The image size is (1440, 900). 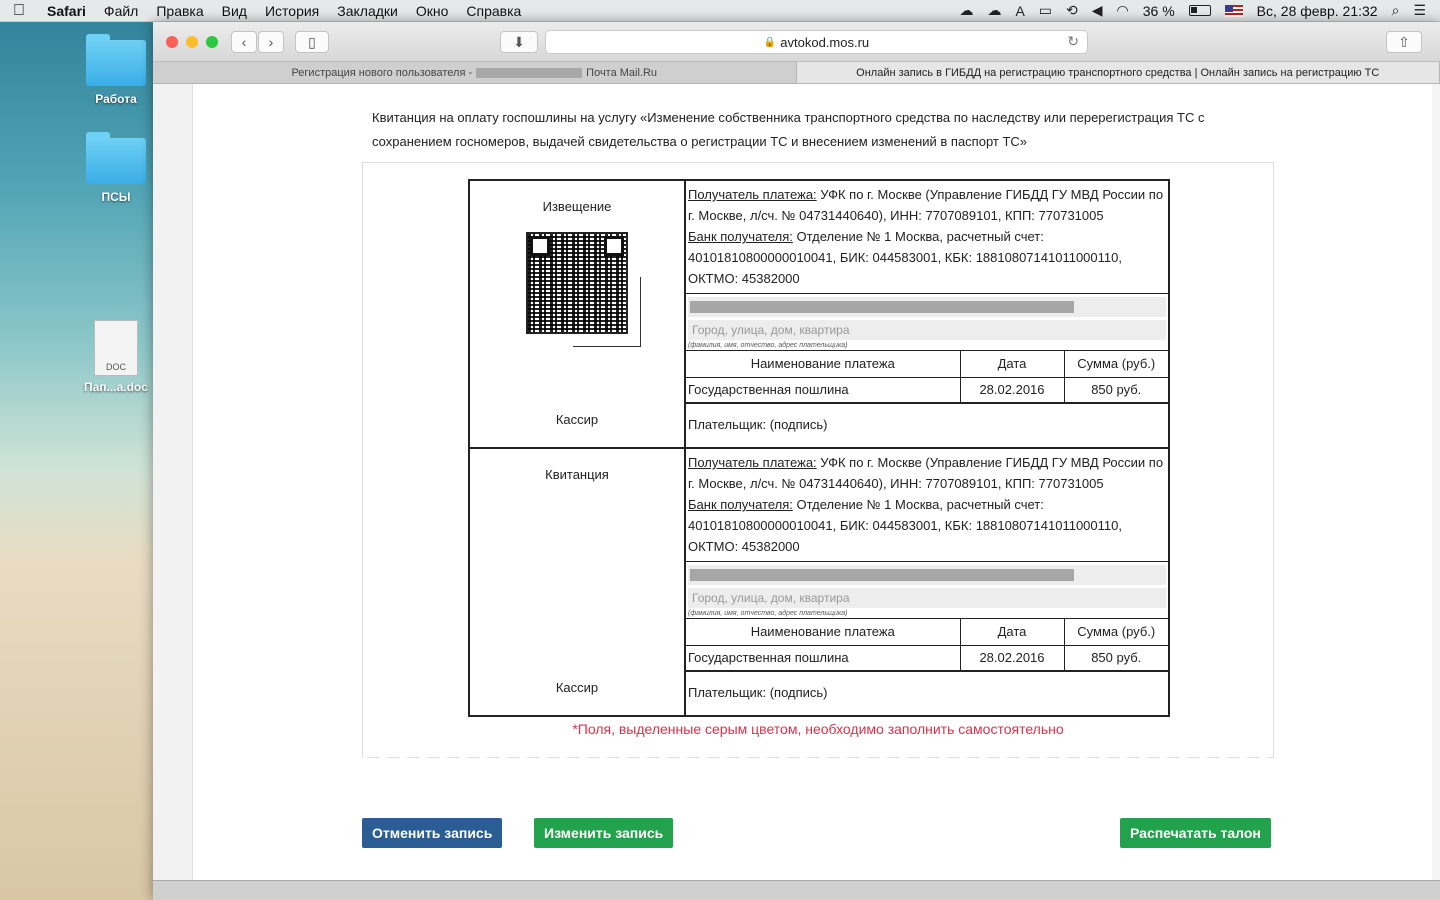 I want to click on chevron-right-icon: ›, so click(x=271, y=42).